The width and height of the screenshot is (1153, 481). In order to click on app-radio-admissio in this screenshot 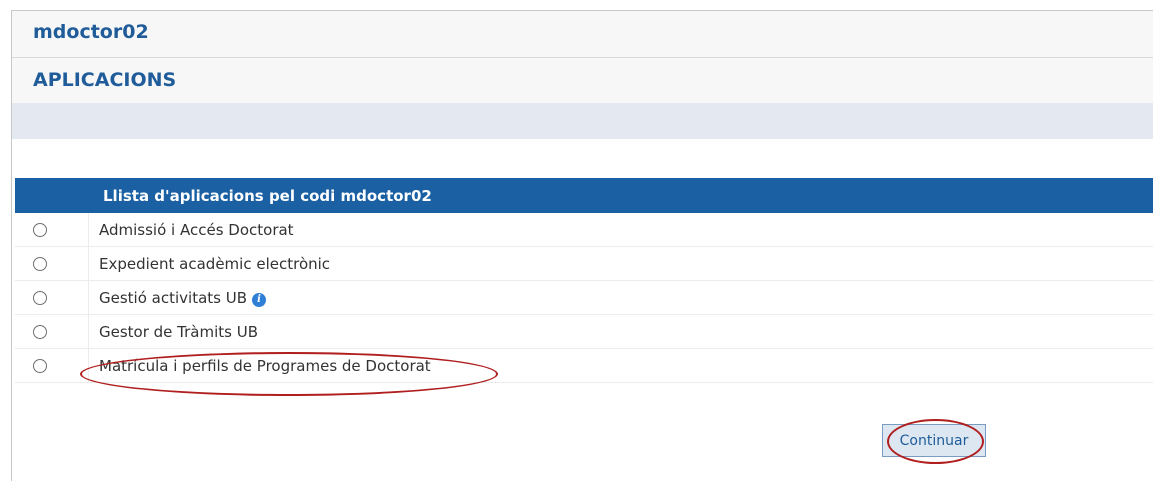, I will do `click(40, 230)`.